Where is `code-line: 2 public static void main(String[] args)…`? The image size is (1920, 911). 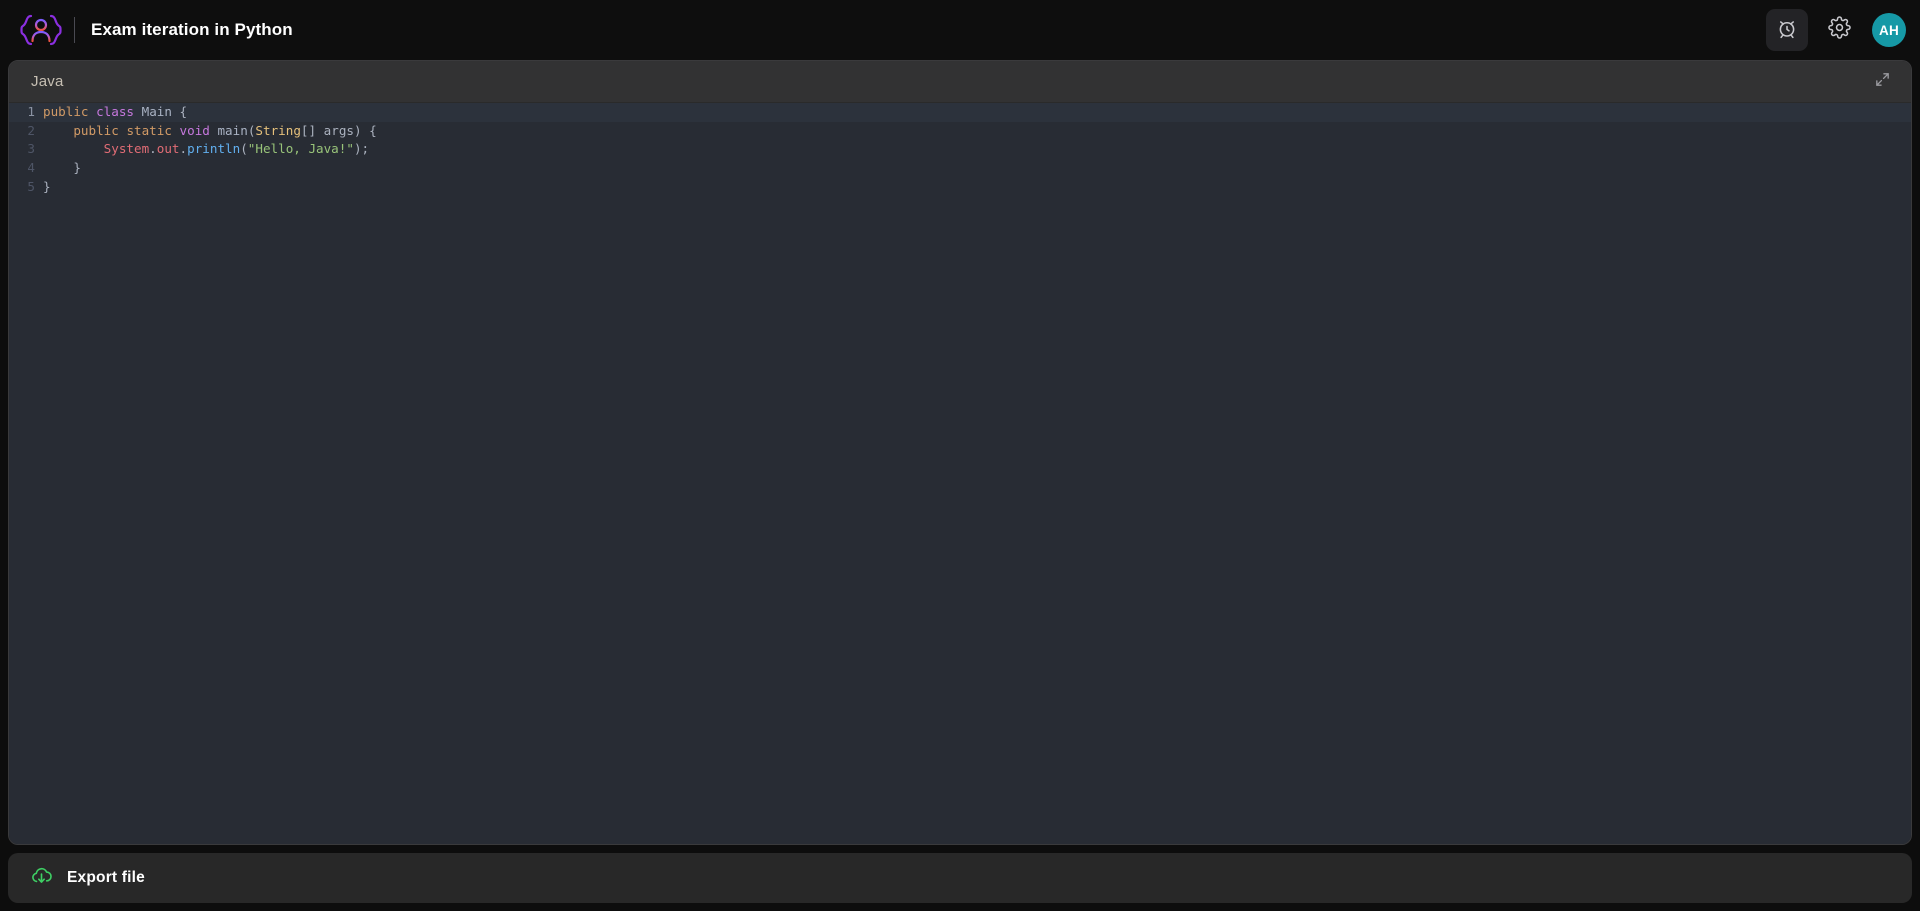 code-line: 2 public static void main(String[] args)… is located at coordinates (960, 131).